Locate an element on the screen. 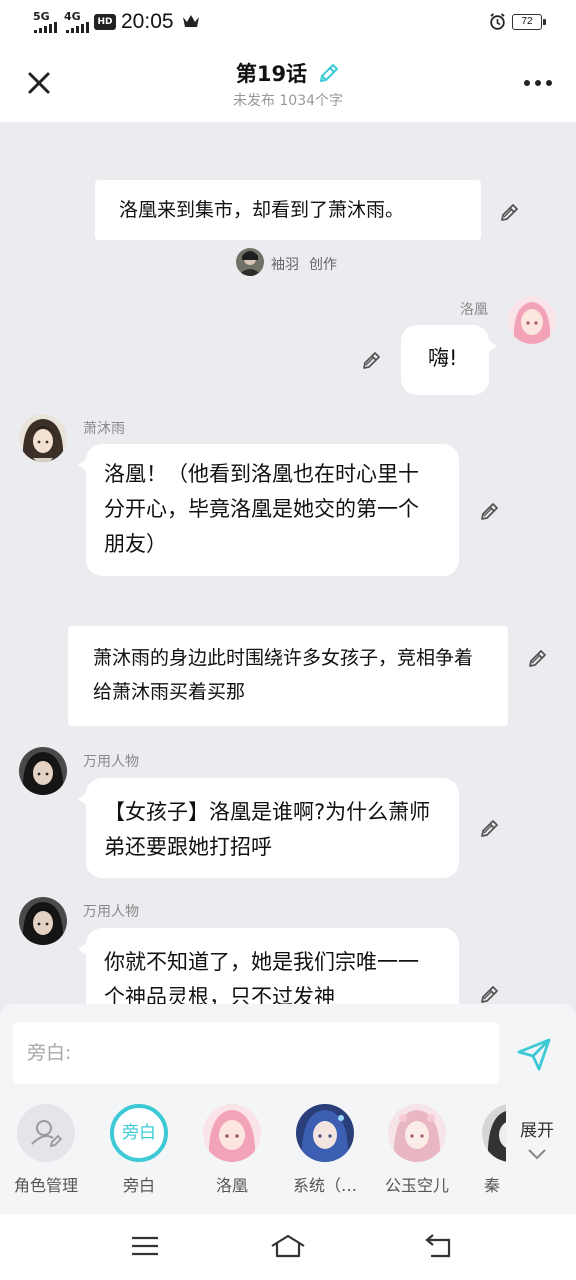 The image size is (576, 1280). home-icon is located at coordinates (288, 1246).